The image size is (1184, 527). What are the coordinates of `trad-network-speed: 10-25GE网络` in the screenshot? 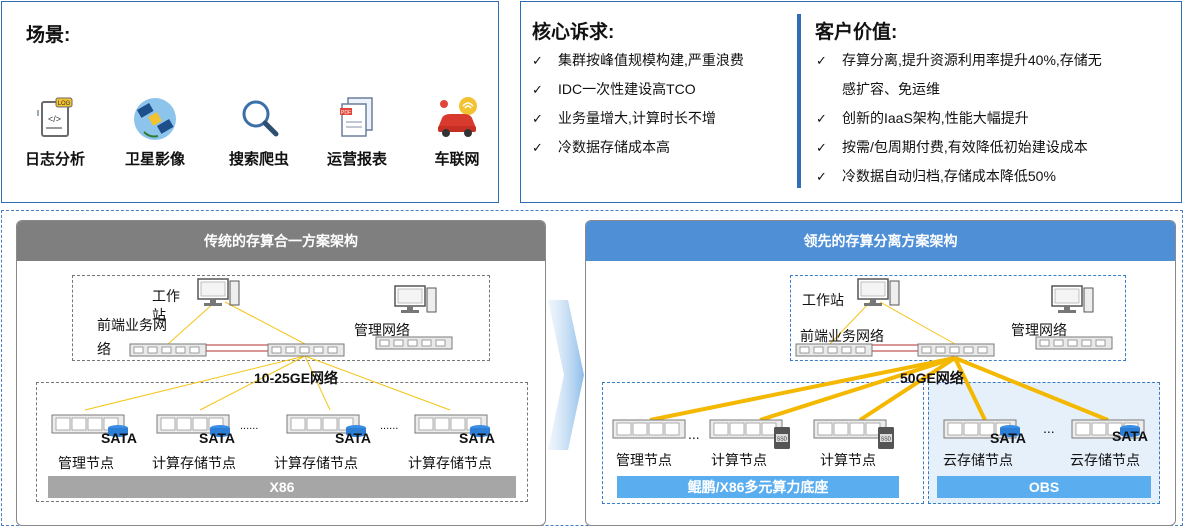 It's located at (296, 378).